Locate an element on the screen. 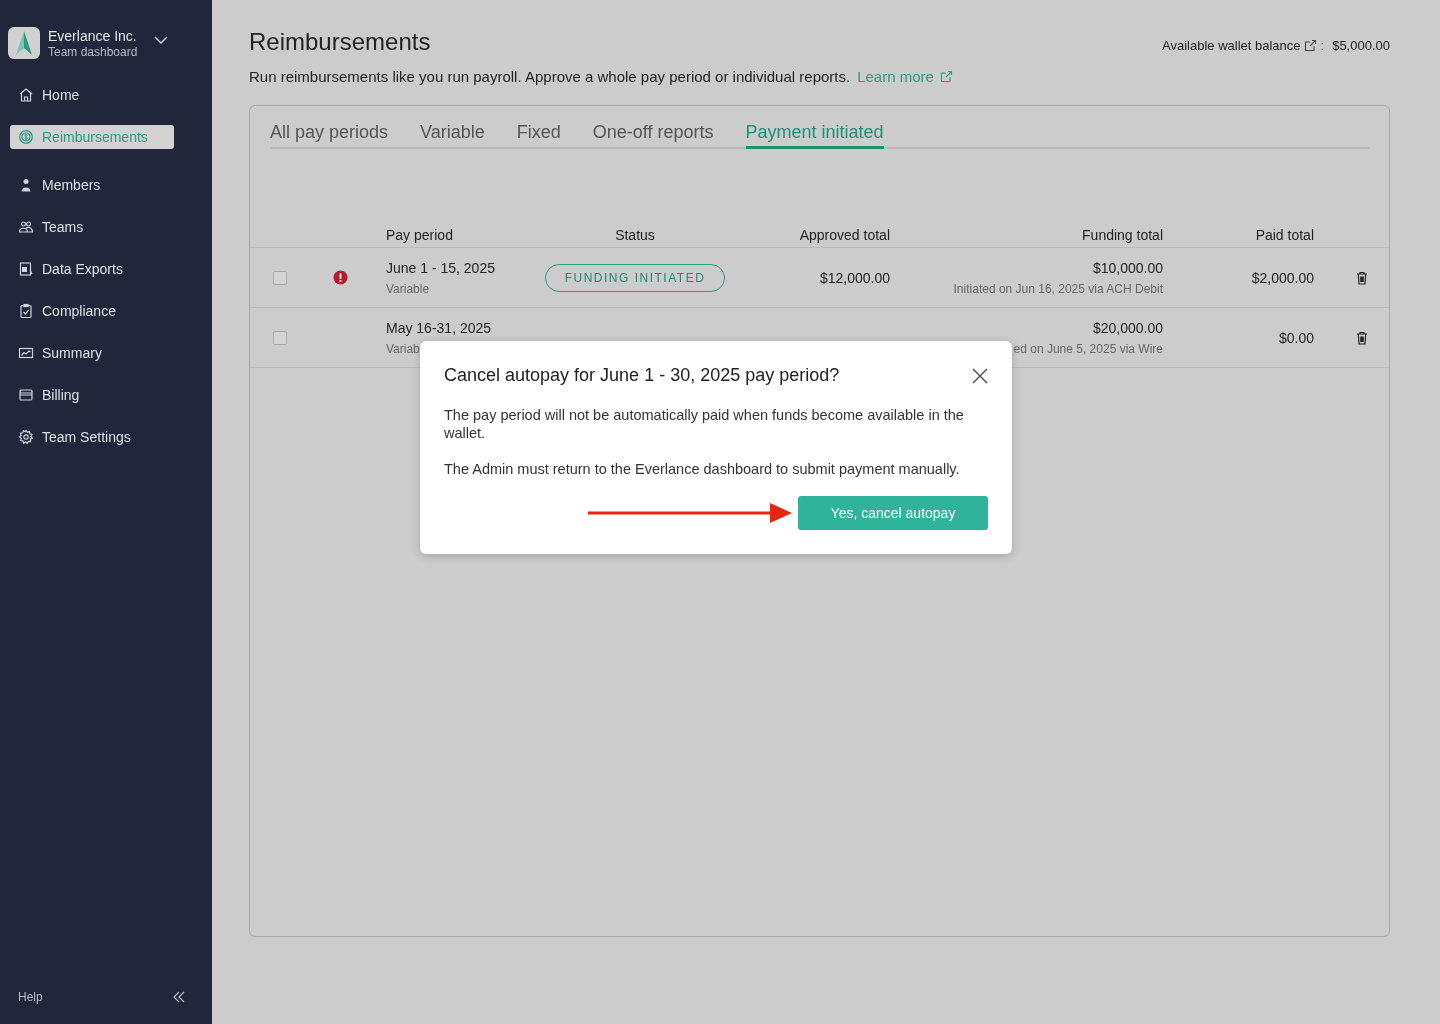  funding-note: Initiated on Jun 16, 2025 via ACH Debit is located at coordinates (1058, 288).